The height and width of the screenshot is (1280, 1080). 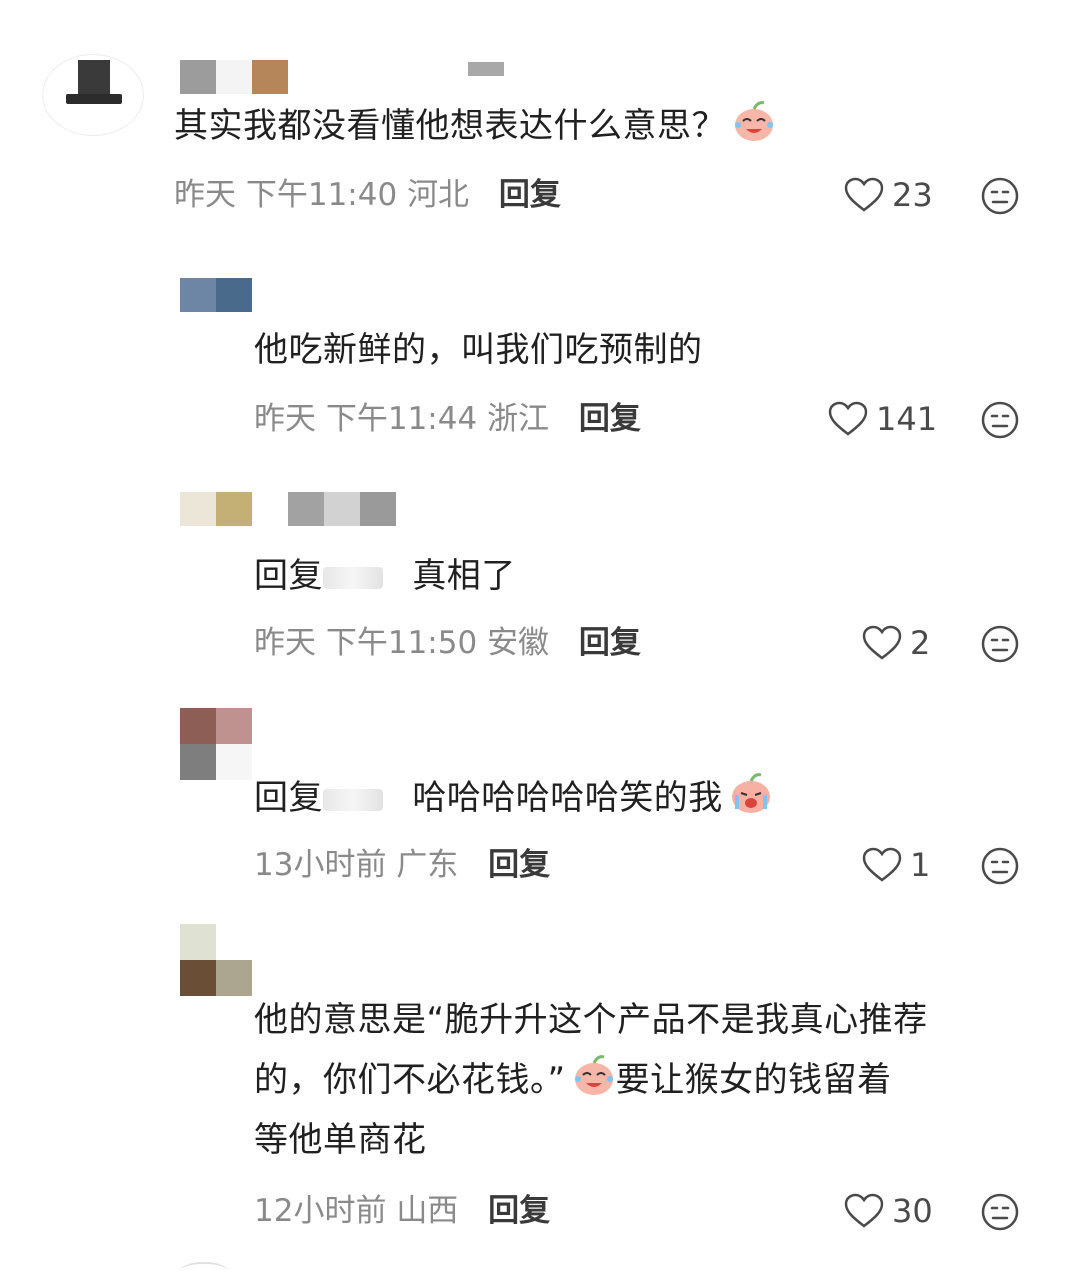 What do you see at coordinates (920, 865) in the screenshot?
I see `like-count: 1` at bounding box center [920, 865].